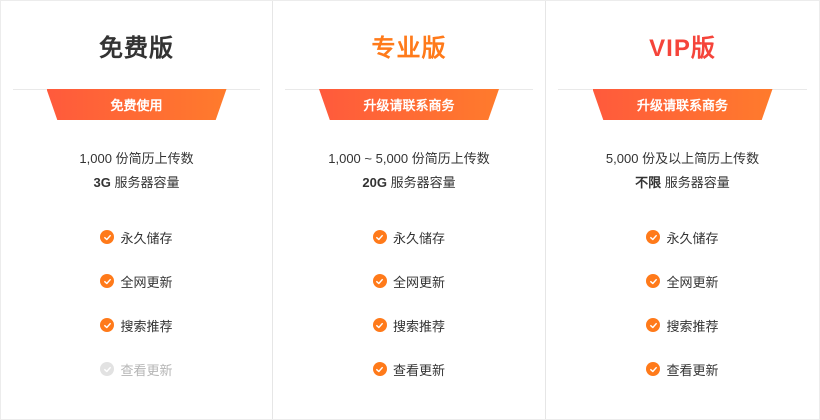 This screenshot has height=420, width=820. What do you see at coordinates (409, 48) in the screenshot?
I see `plan-title: 专业版` at bounding box center [409, 48].